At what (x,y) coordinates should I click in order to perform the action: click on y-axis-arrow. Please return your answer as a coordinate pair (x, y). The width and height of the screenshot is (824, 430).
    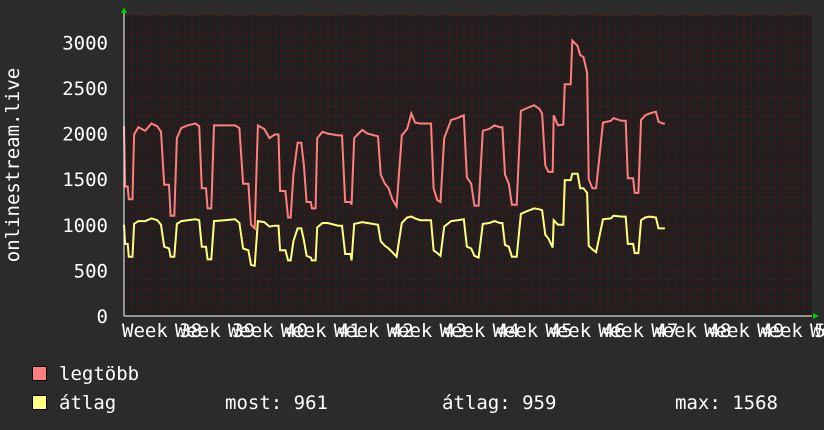
    Looking at the image, I should click on (124, 10).